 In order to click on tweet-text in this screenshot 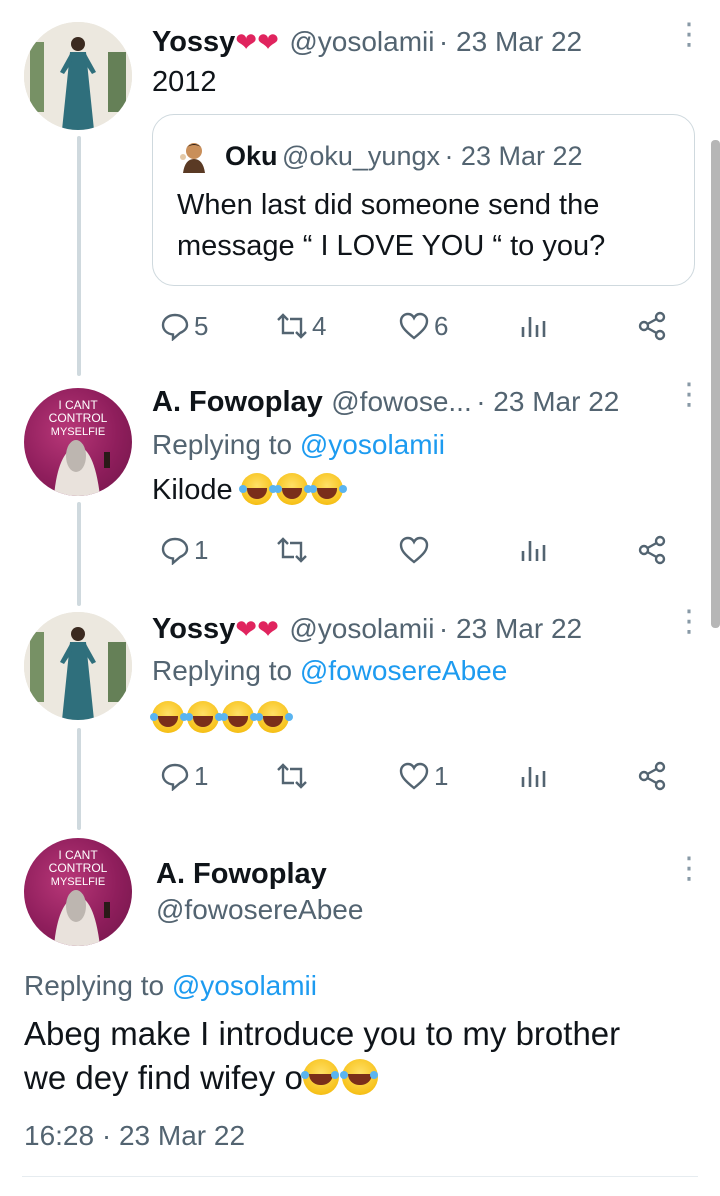, I will do `click(221, 718)`.